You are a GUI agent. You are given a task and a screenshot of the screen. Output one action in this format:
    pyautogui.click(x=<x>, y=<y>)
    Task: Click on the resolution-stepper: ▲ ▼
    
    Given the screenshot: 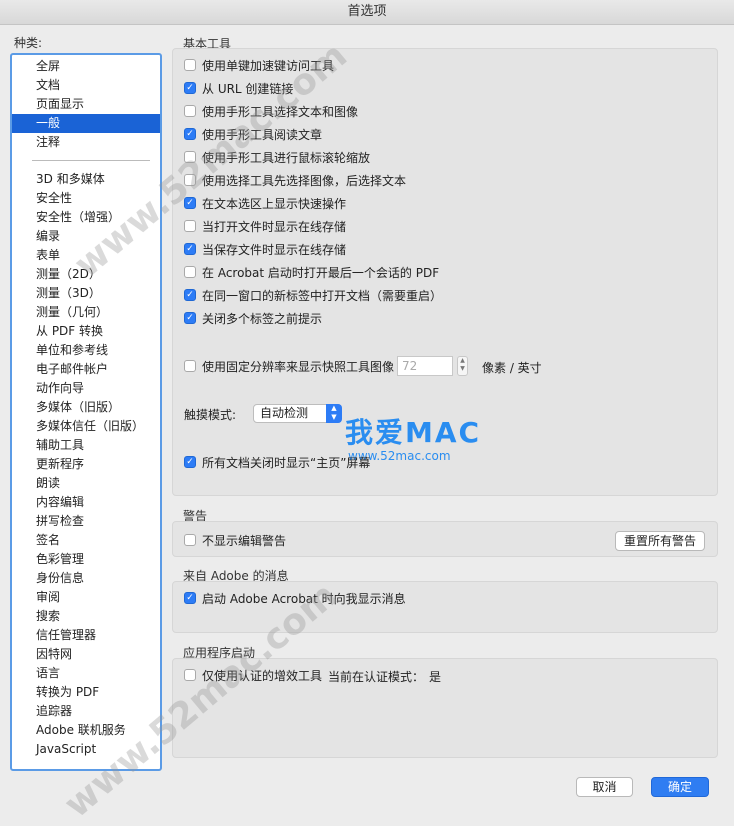 What is the action you would take?
    pyautogui.click(x=462, y=366)
    